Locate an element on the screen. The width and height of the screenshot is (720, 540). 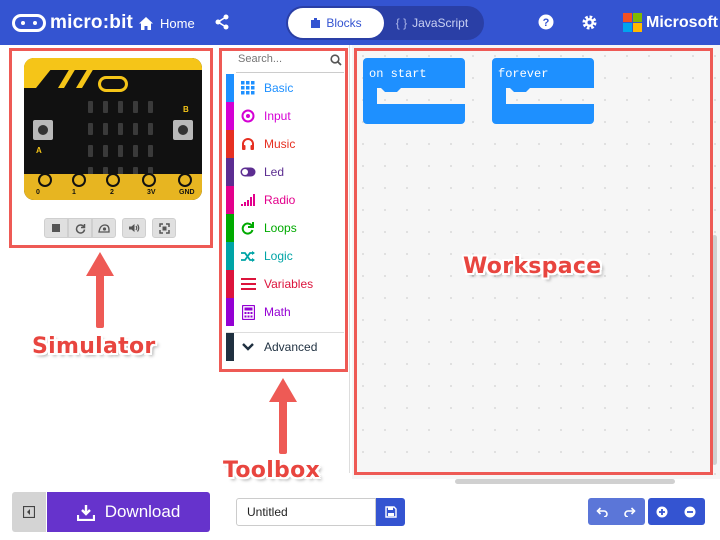
help-button: ? is located at coordinates (546, 24).